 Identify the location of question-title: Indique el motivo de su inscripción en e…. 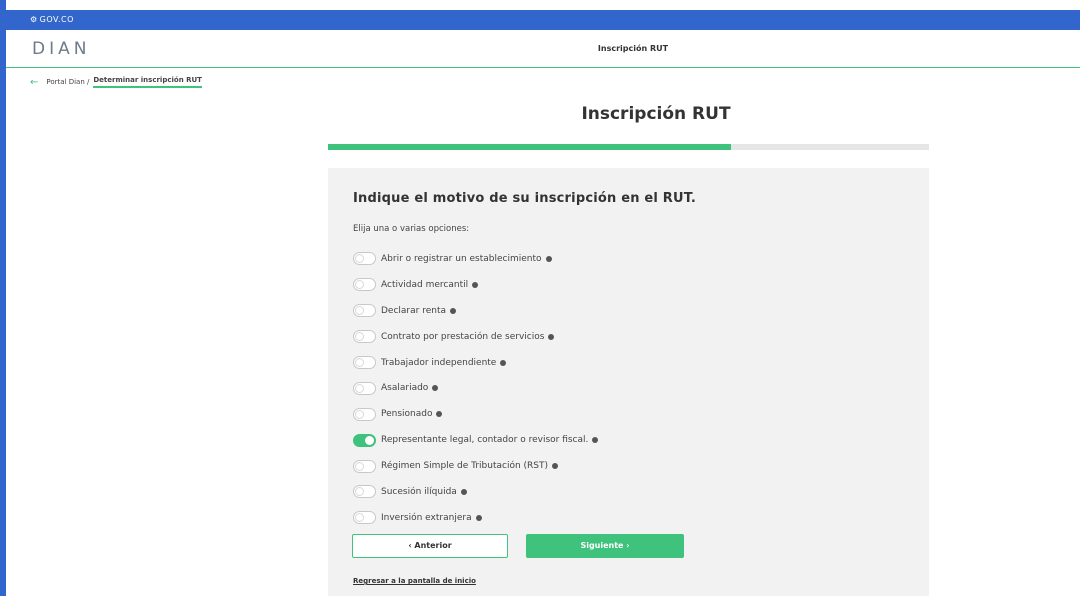
(524, 198).